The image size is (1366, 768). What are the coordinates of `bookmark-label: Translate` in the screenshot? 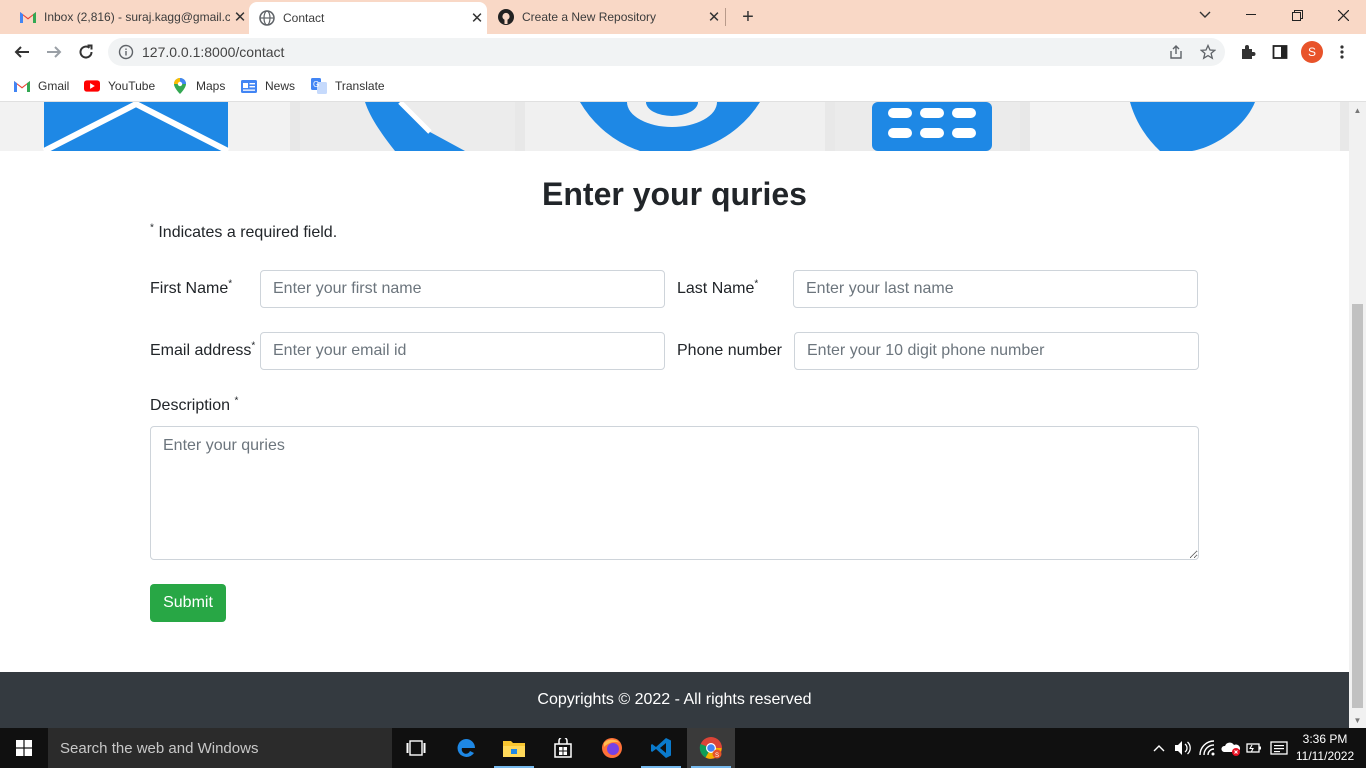 It's located at (360, 86).